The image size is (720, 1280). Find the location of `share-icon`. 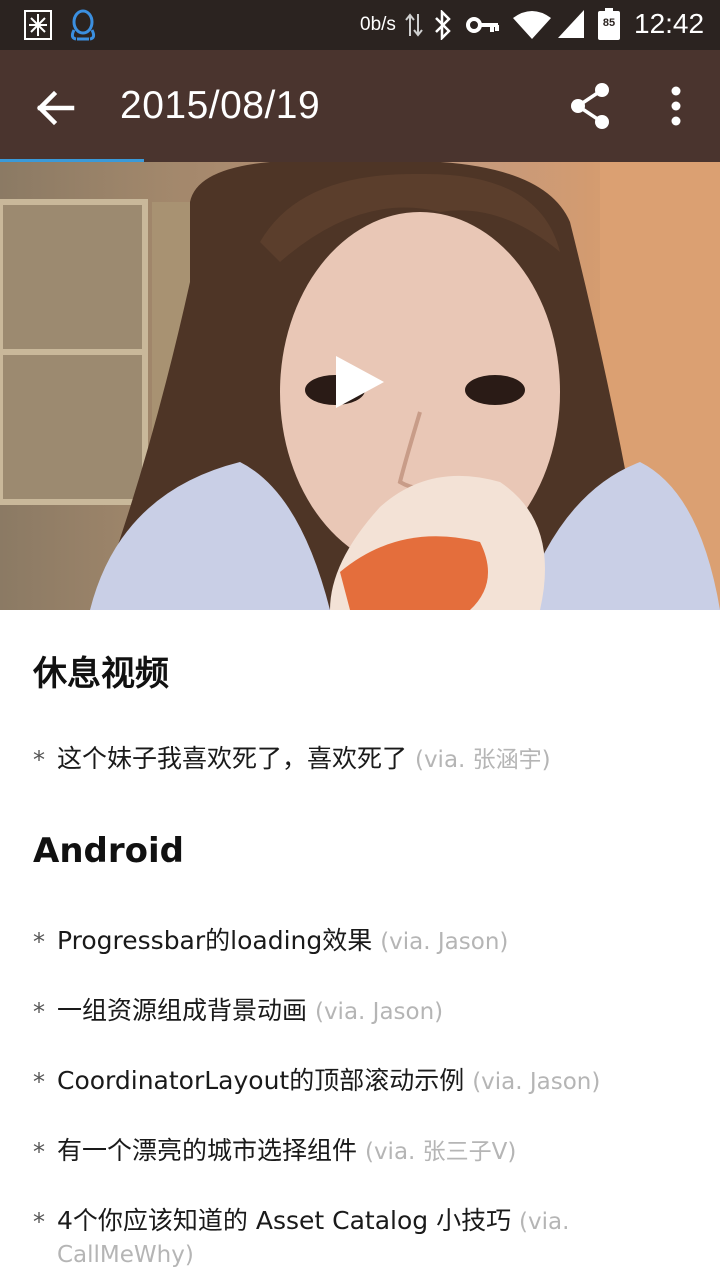

share-icon is located at coordinates (590, 106).